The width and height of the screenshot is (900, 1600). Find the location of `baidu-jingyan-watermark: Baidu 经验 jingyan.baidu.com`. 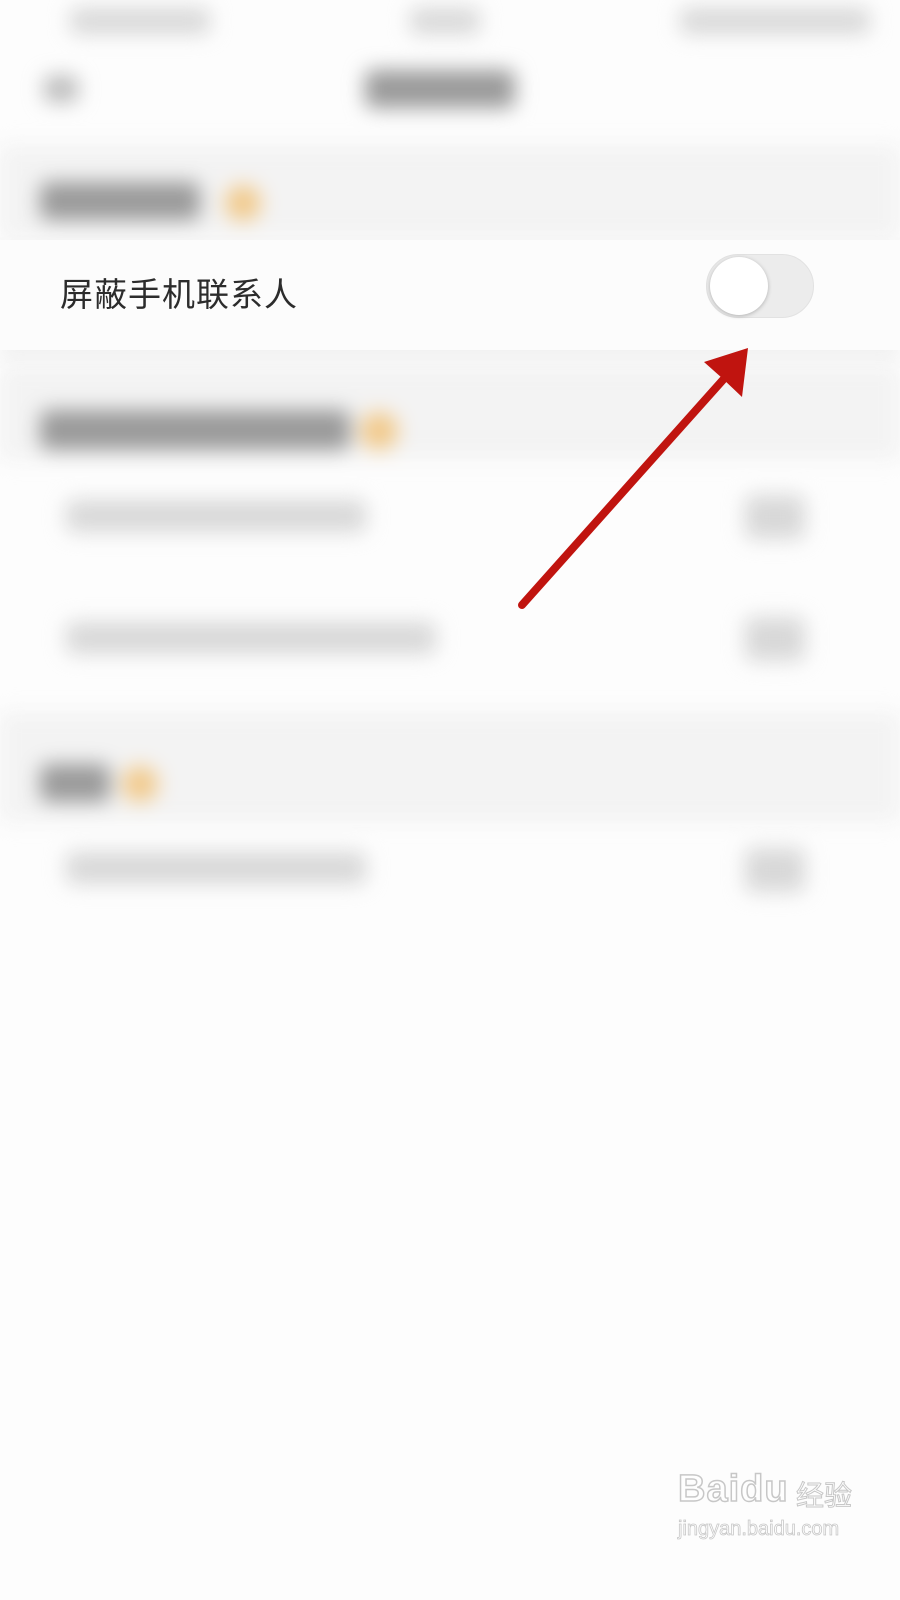

baidu-jingyan-watermark: Baidu 经验 jingyan.baidu.com is located at coordinates (772, 1512).